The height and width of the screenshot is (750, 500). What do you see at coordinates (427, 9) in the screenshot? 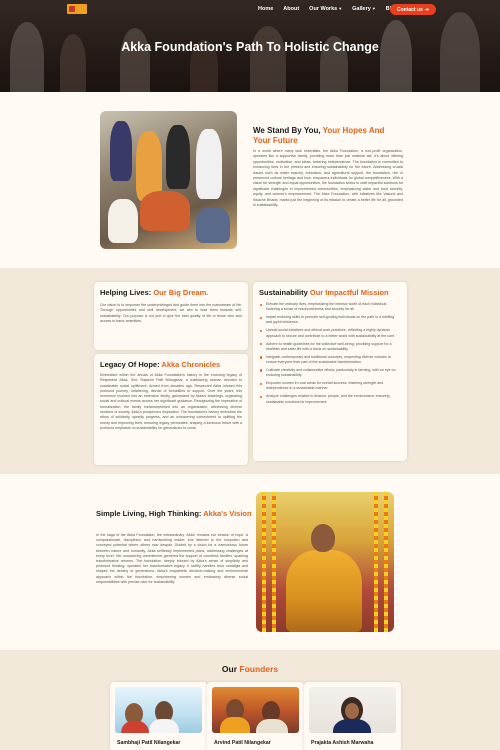
I see `arrow-right-icon: ➔` at bounding box center [427, 9].